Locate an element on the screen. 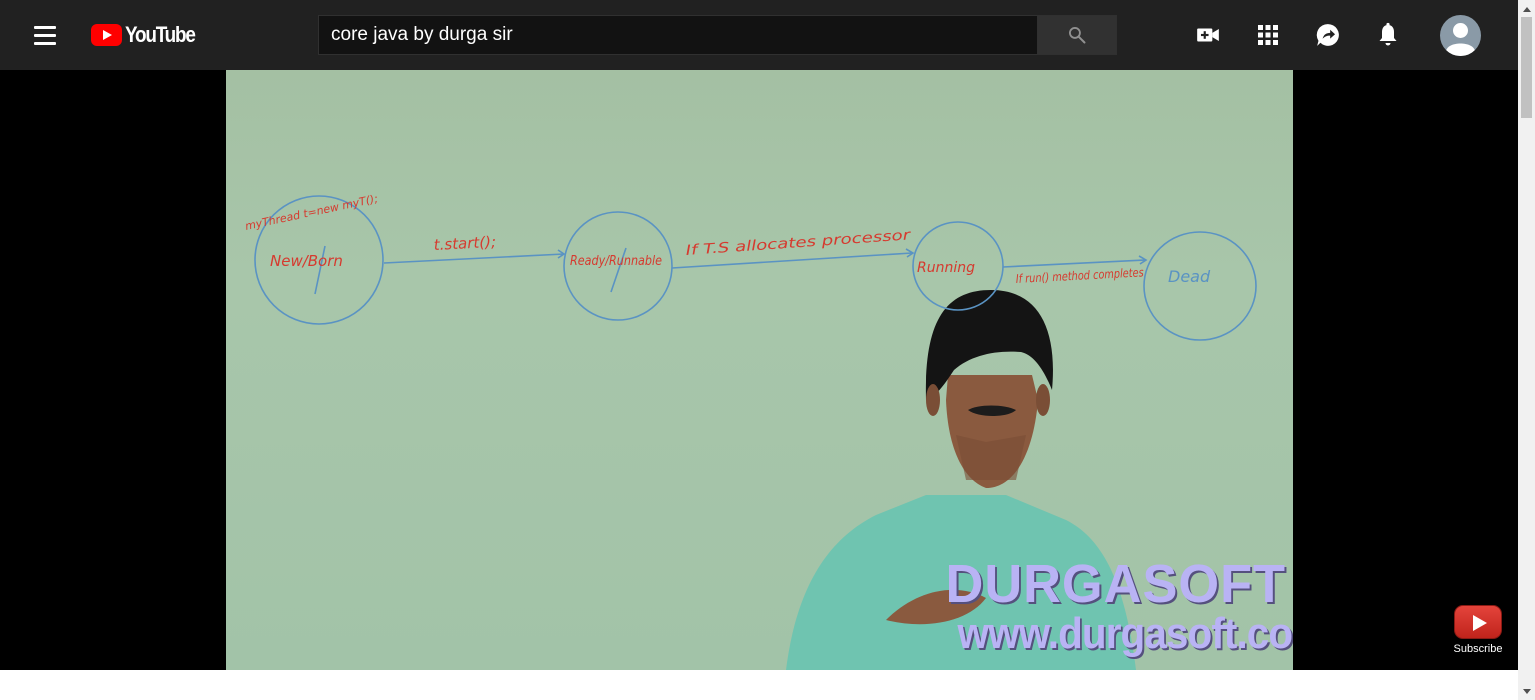 Image resolution: width=1535 pixels, height=700 pixels. youtube-play-logo-icon is located at coordinates (106, 35).